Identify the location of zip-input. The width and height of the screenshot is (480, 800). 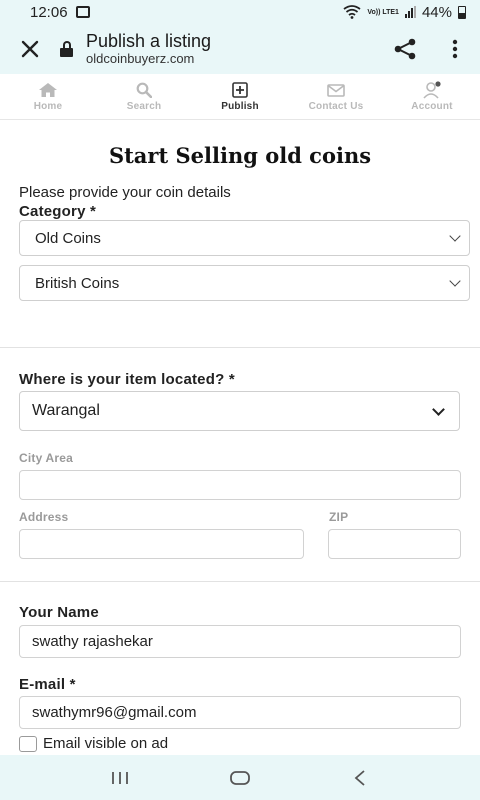
(394, 544).